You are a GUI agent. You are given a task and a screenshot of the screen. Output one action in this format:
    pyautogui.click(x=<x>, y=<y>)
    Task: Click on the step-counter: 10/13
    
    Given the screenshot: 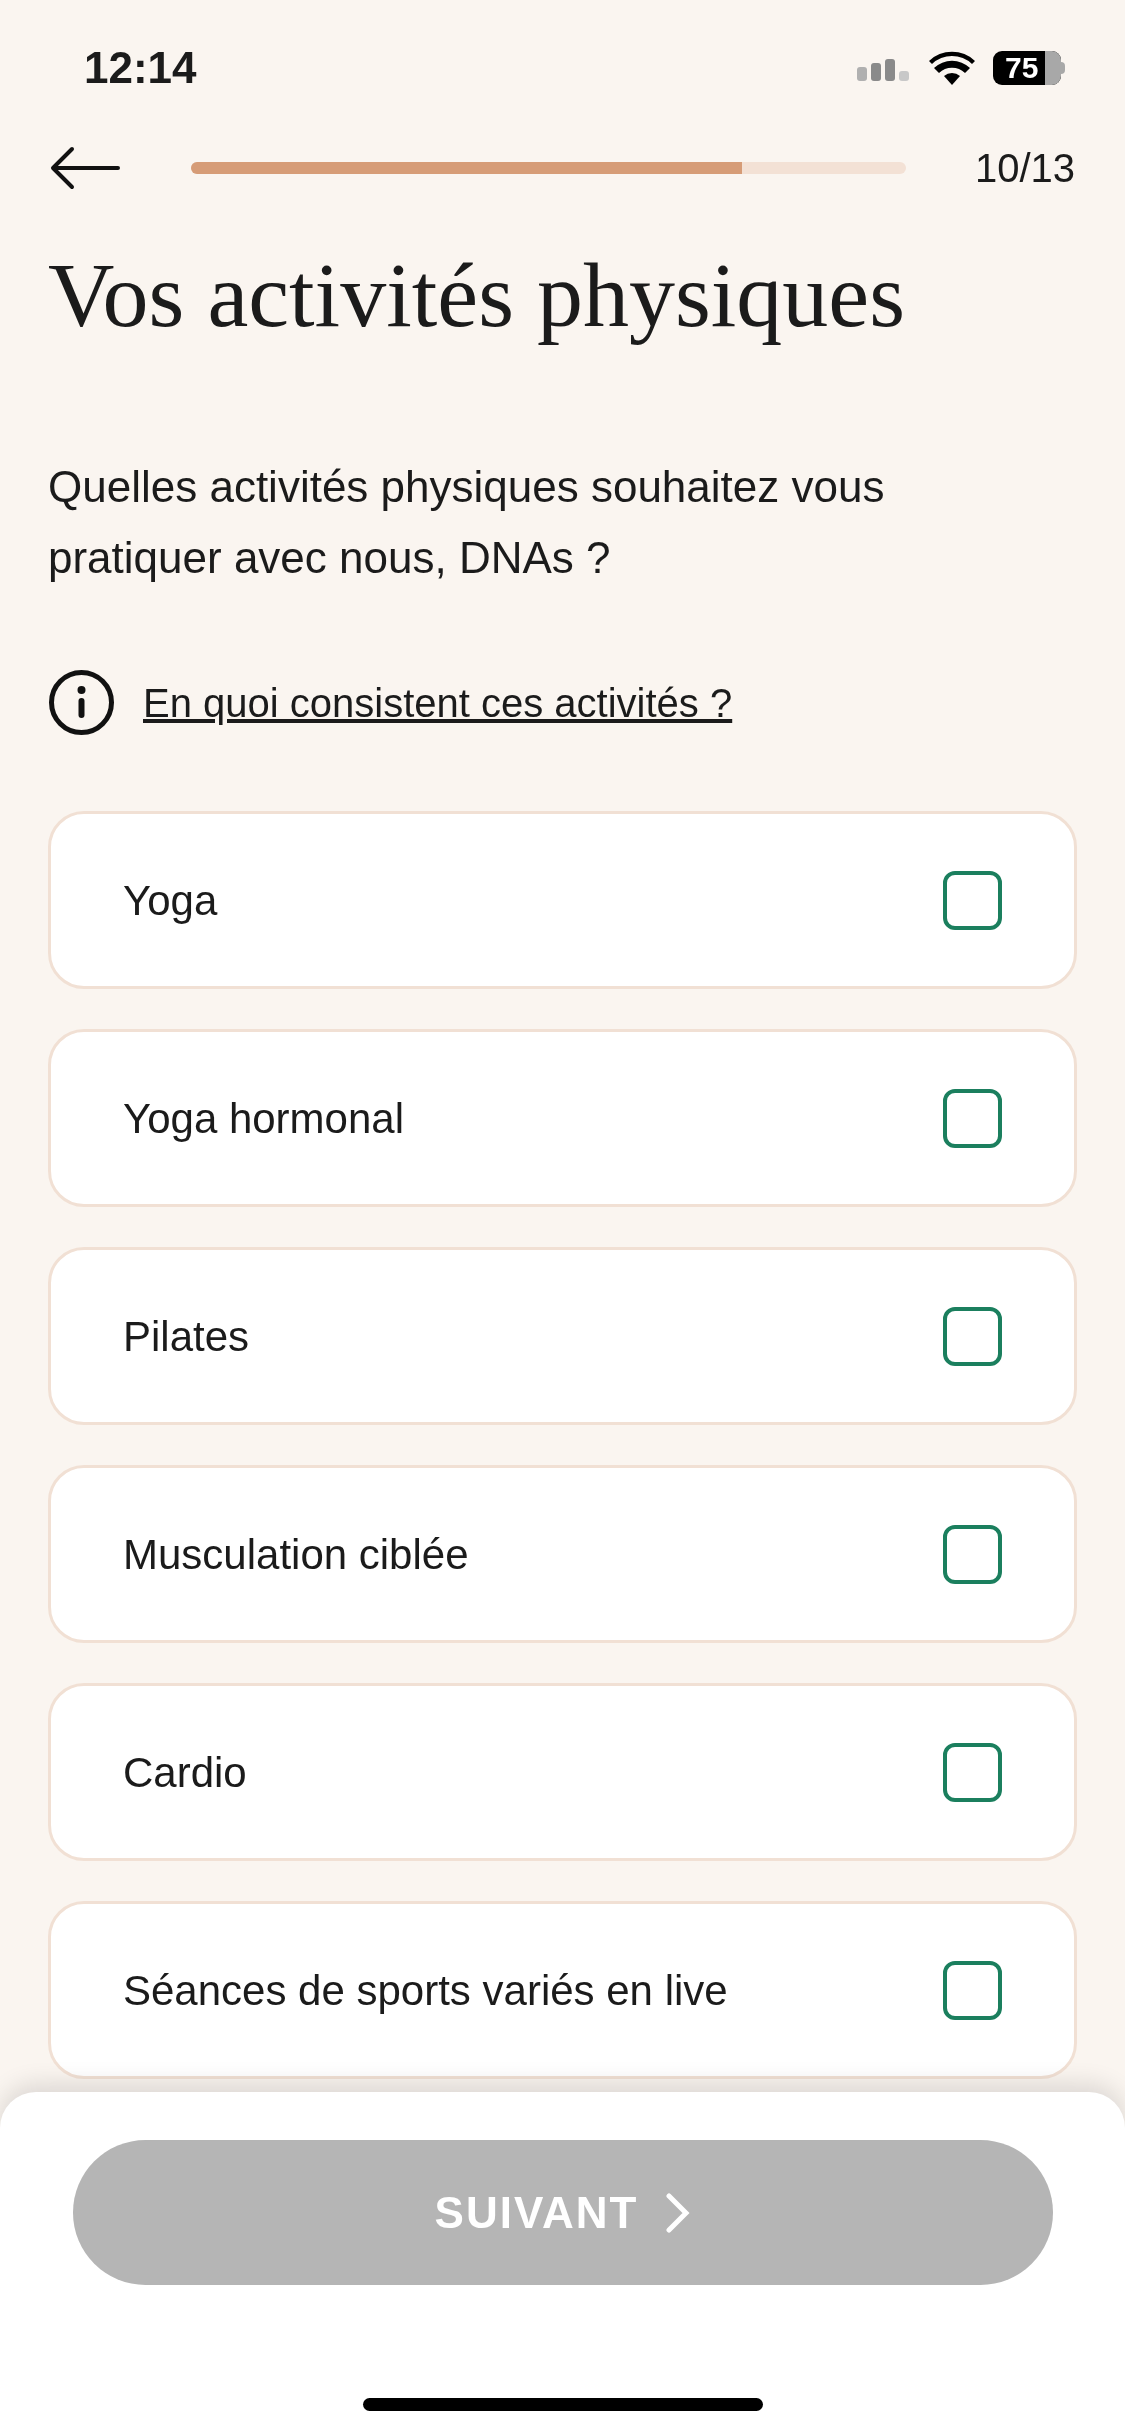 What is the action you would take?
    pyautogui.click(x=1024, y=168)
    